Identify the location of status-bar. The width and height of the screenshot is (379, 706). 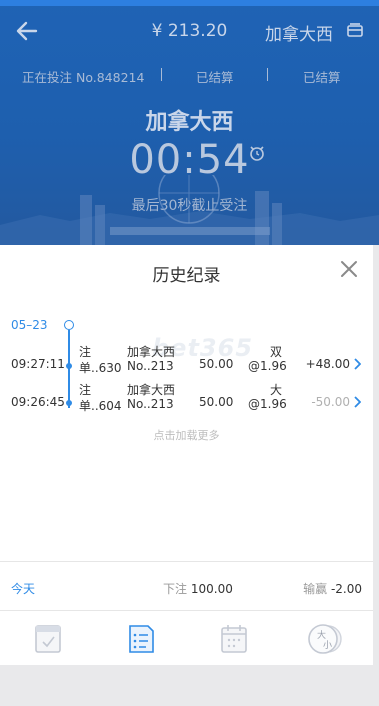
(189, 3).